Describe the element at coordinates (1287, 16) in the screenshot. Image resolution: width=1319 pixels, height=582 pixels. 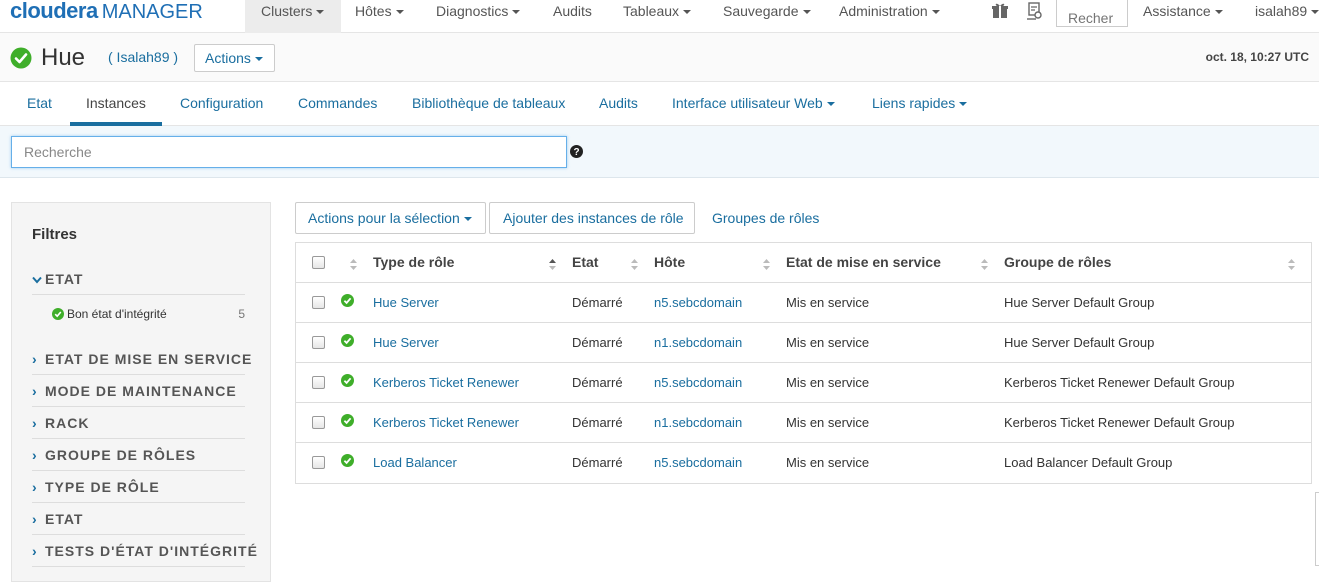
I see `nav-user-menu: isalah89` at that location.